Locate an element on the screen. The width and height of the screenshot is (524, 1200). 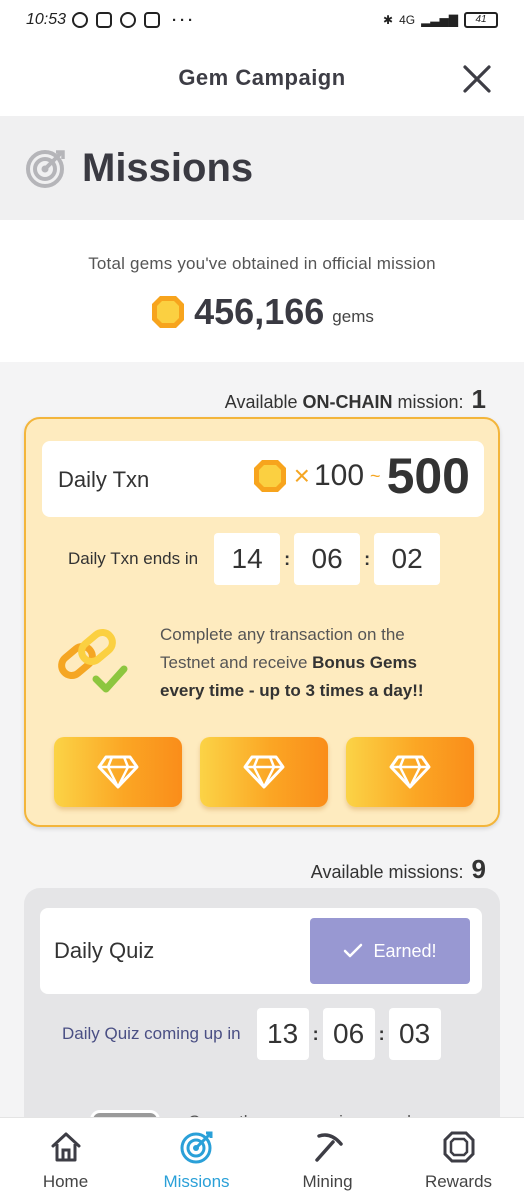
missions-title: Missions is located at coordinates (168, 167).